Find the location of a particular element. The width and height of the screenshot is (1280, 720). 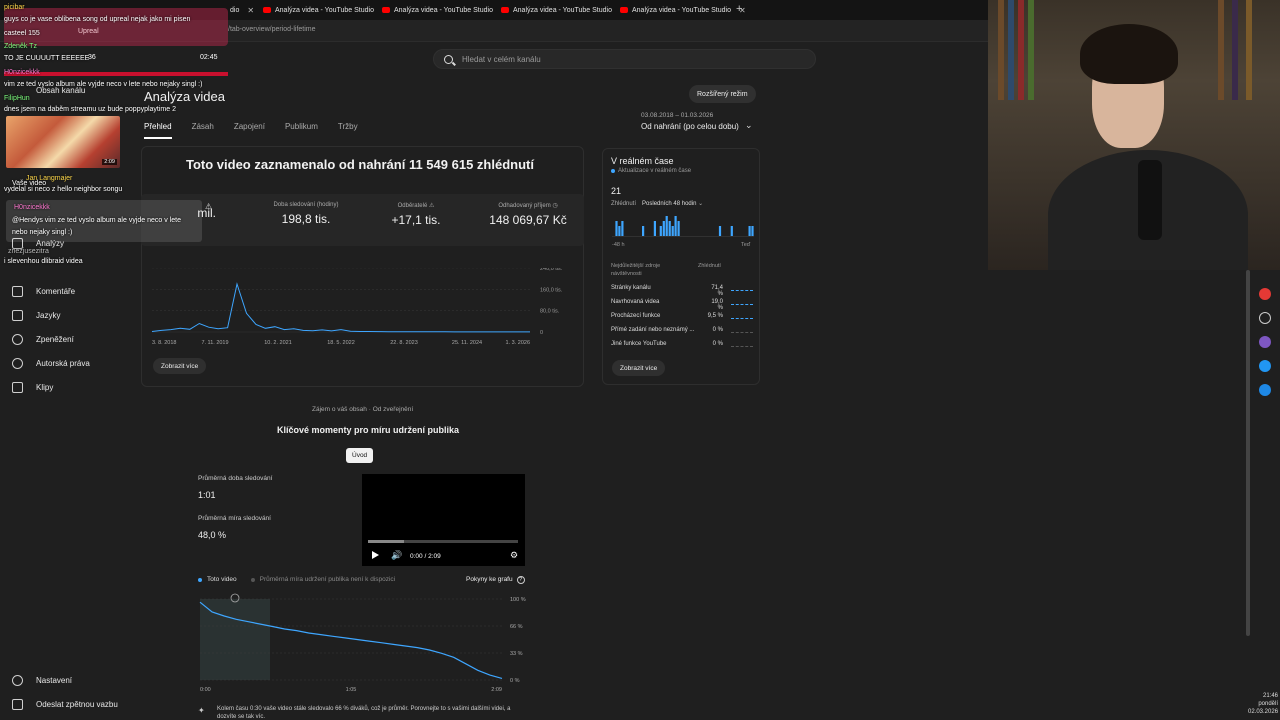

y-tick-label: 80,0 tis. is located at coordinates (550, 312).